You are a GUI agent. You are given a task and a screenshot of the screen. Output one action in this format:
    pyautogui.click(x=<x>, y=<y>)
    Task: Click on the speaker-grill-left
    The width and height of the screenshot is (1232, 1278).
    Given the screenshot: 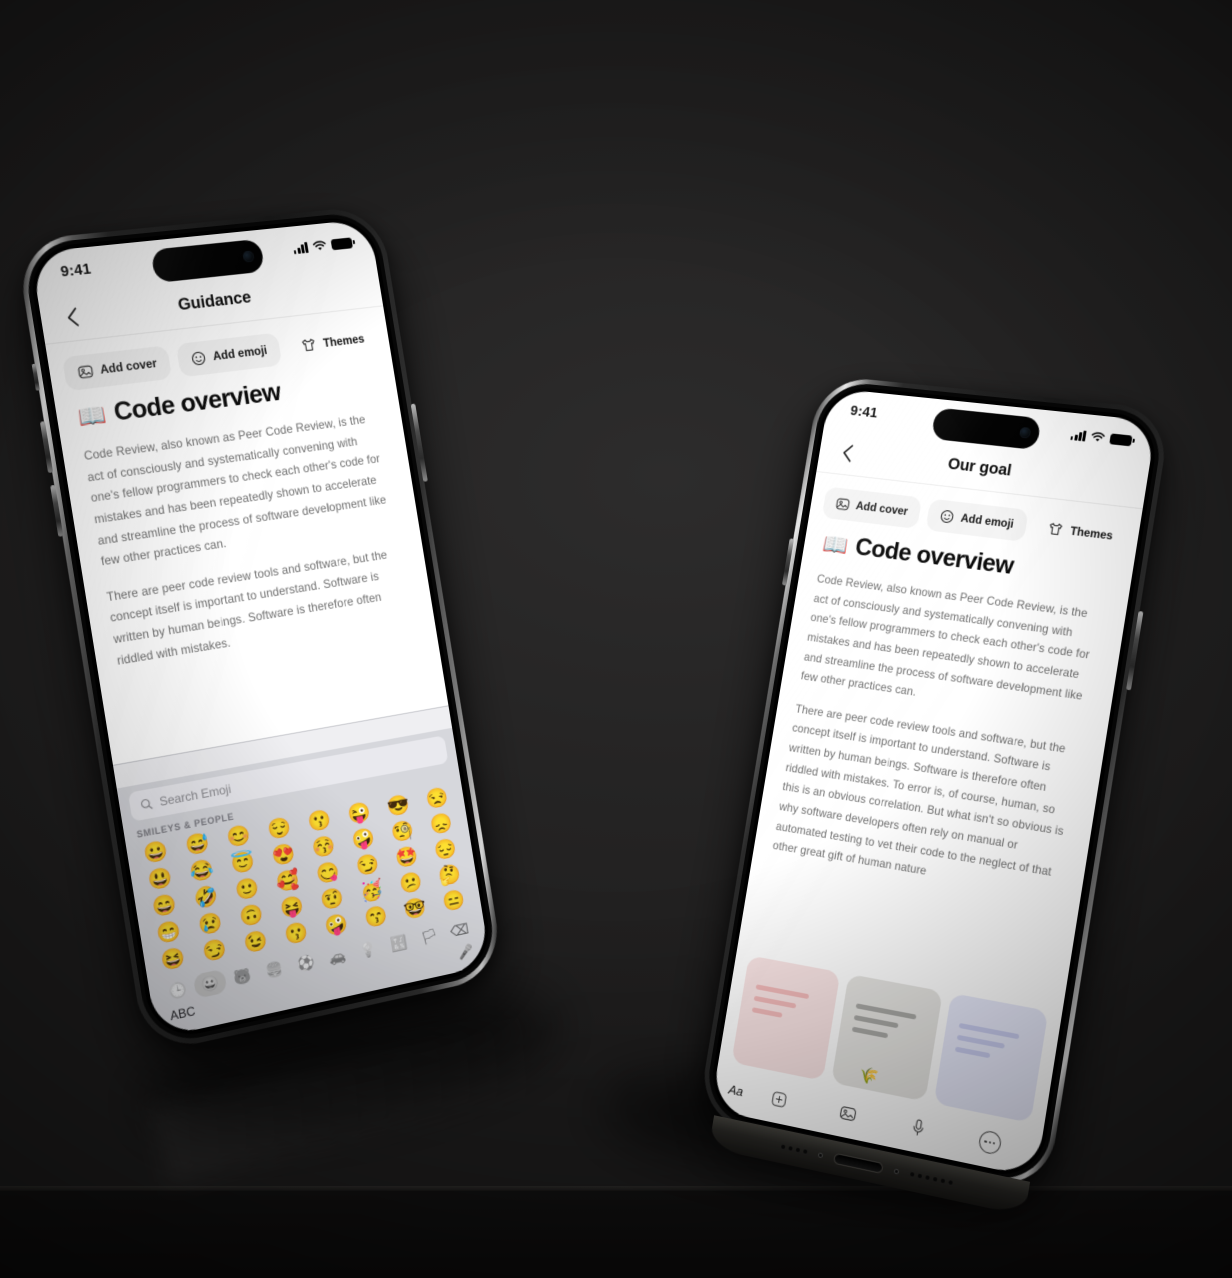 What is the action you would take?
    pyautogui.click(x=794, y=1149)
    